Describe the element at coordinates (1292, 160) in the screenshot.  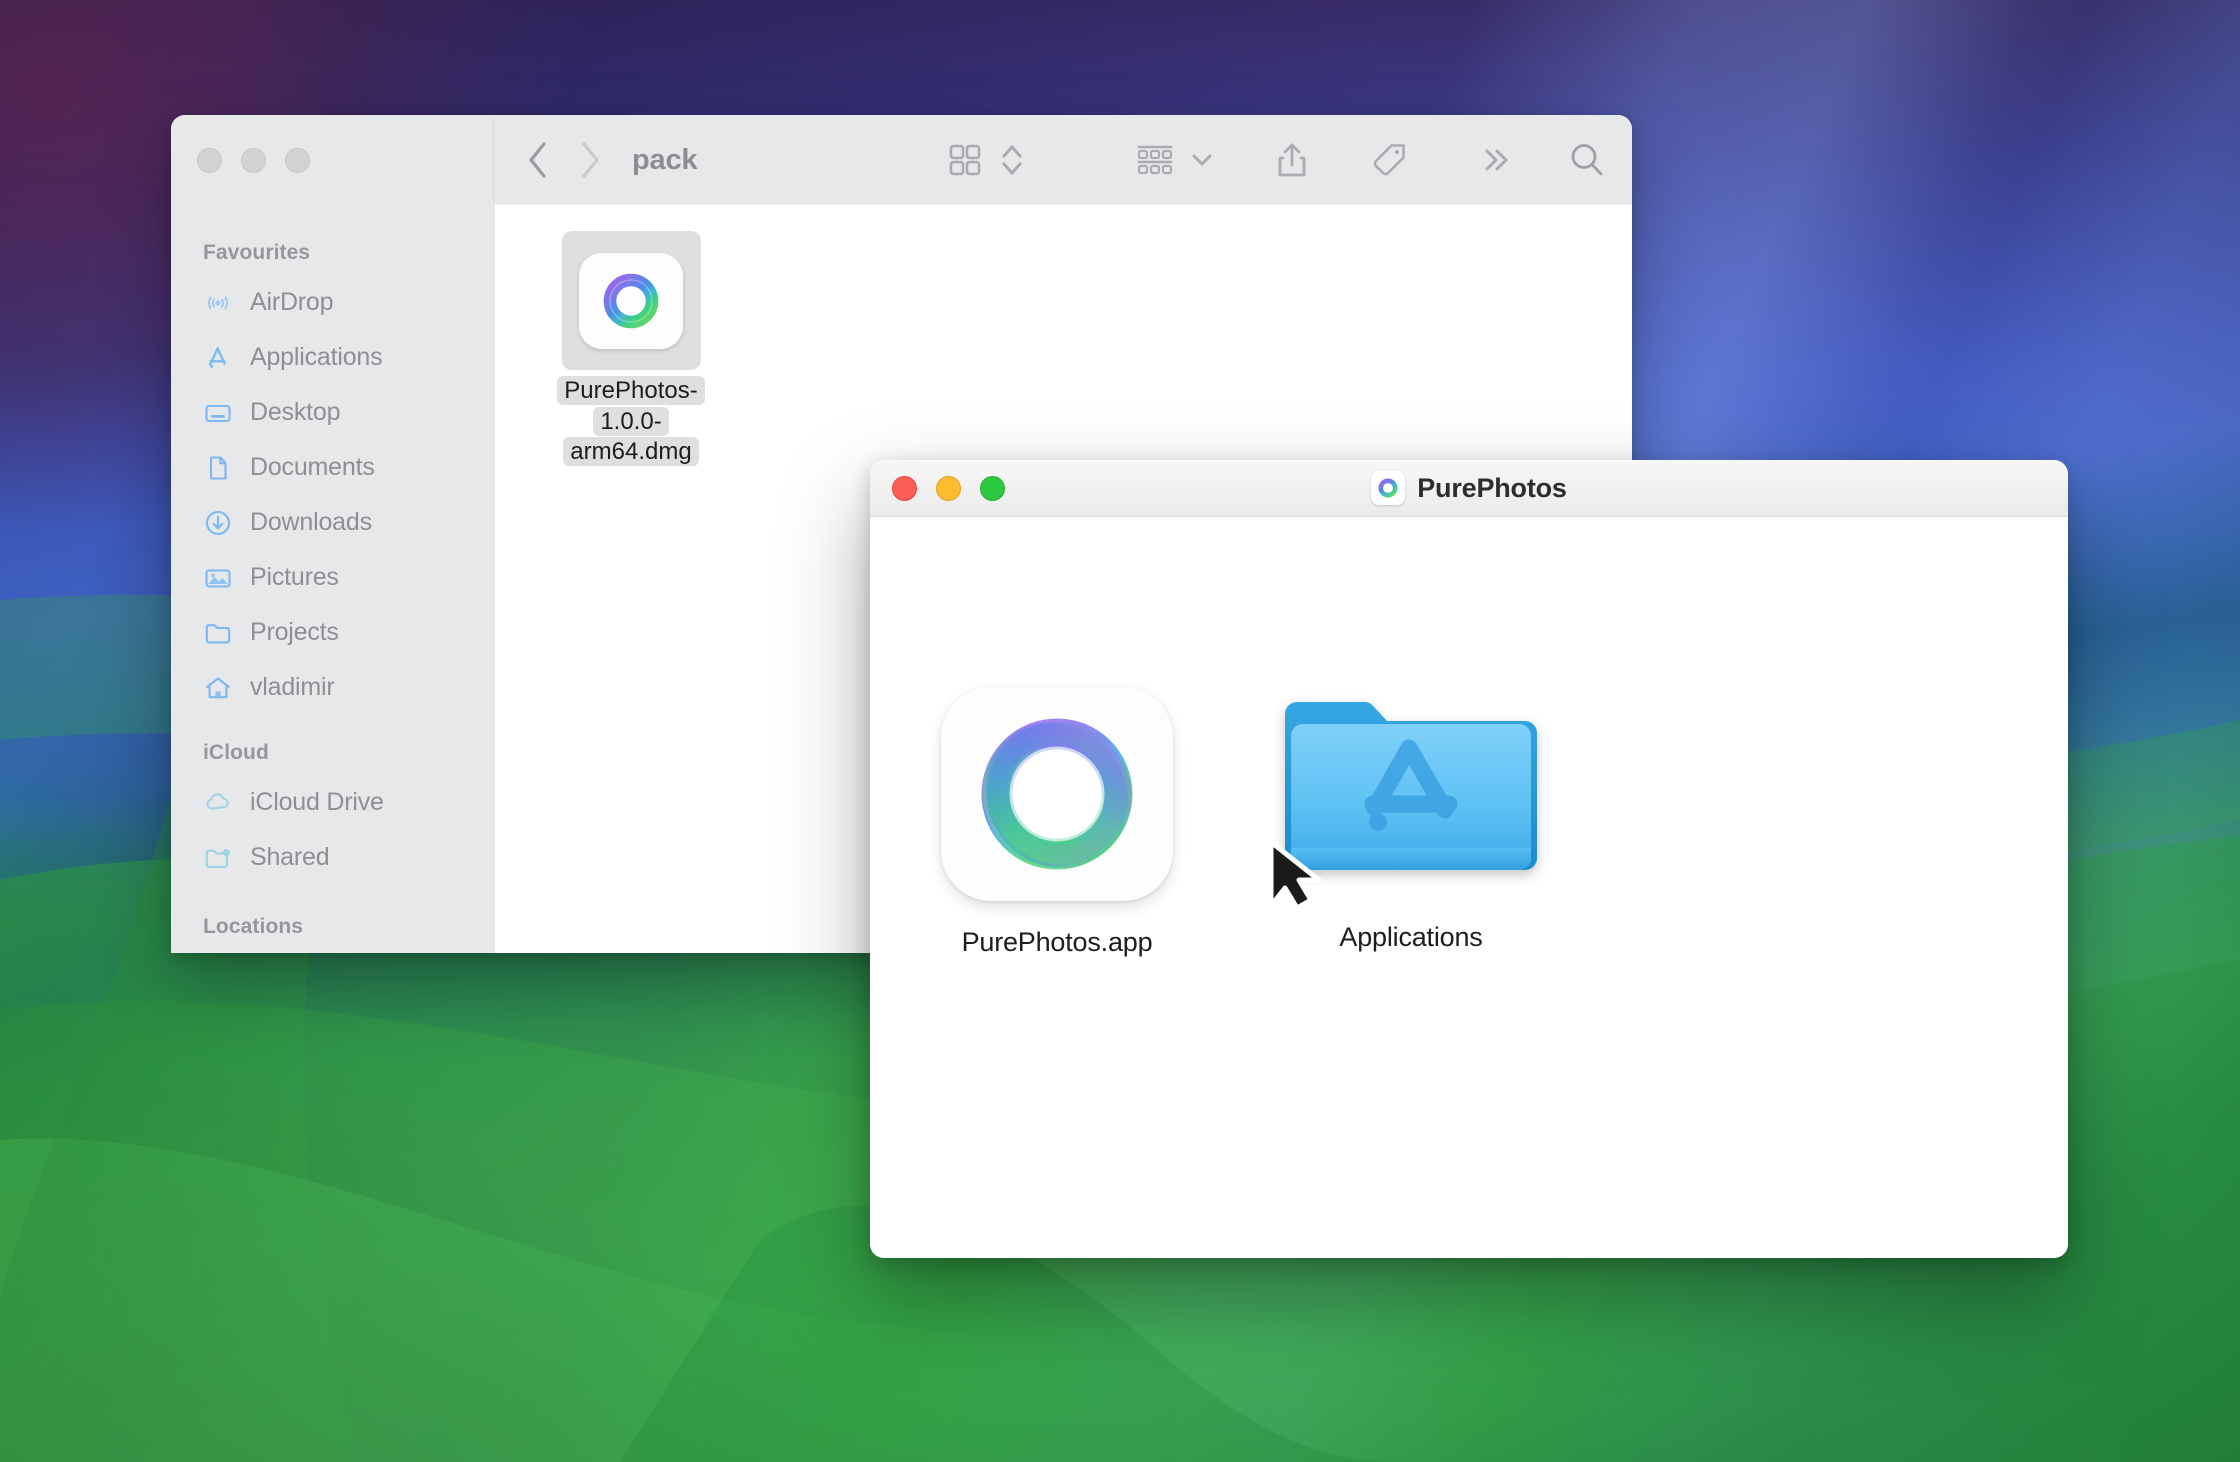
I see `share-icon` at that location.